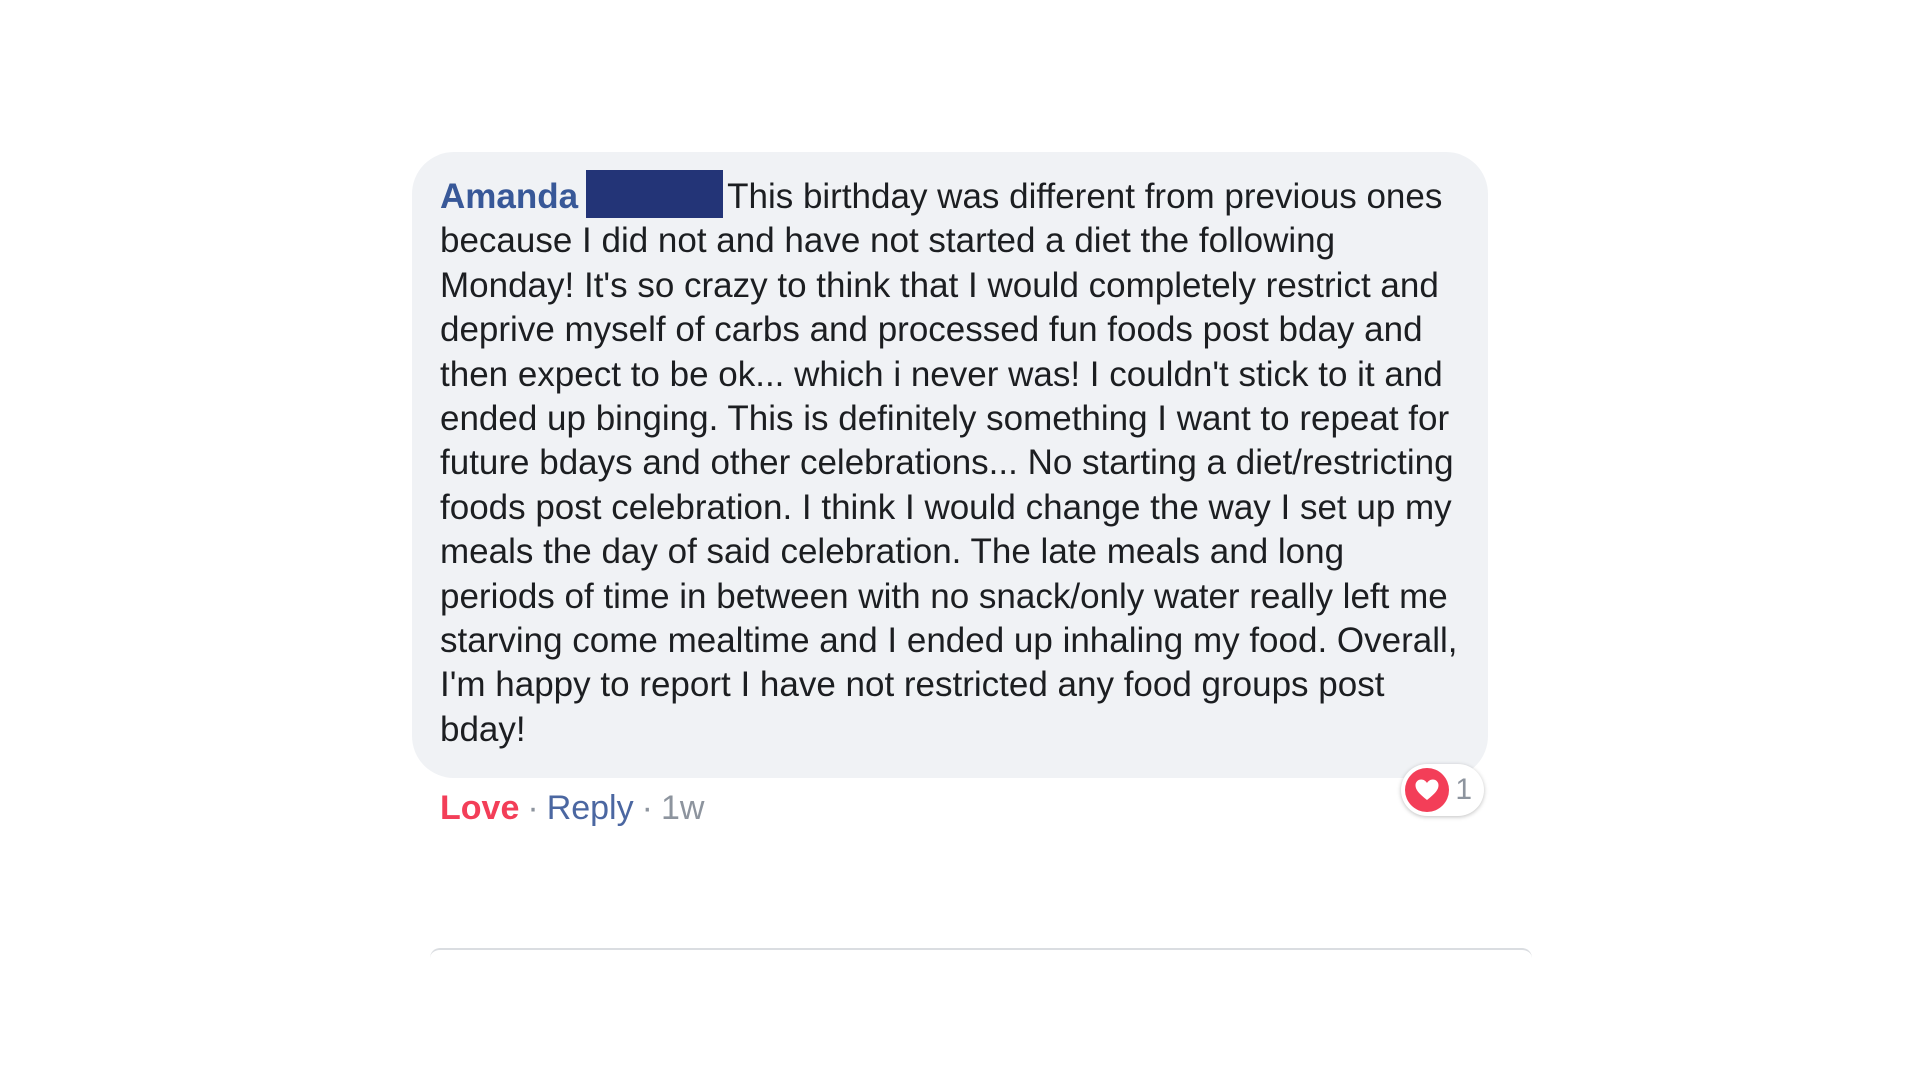 The width and height of the screenshot is (1920, 1080). Describe the element at coordinates (1463, 790) in the screenshot. I see `reaction-count: 1` at that location.